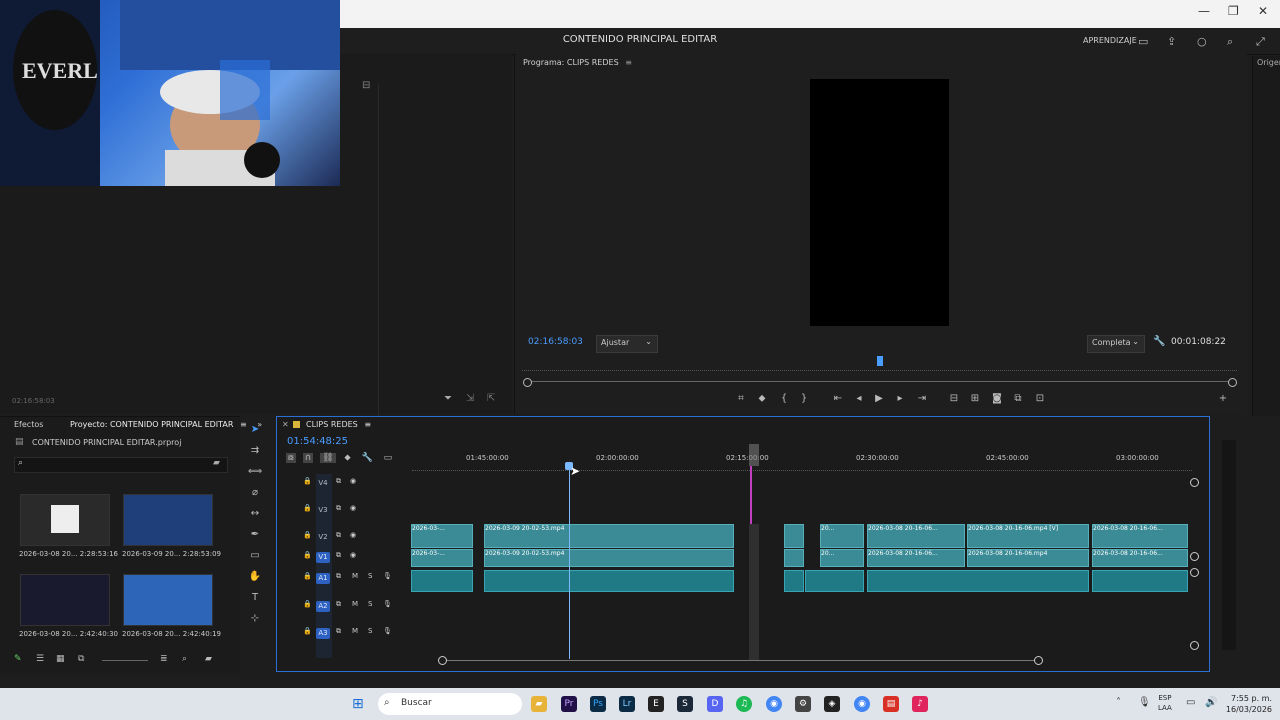 This screenshot has width=1280, height=720. I want to click on slip-icon: ↔, so click(255, 516).